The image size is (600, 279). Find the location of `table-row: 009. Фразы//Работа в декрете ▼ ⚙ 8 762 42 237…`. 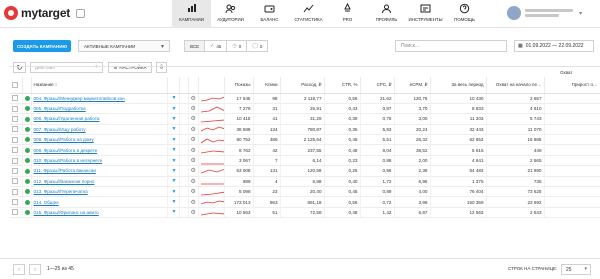

table-row: 009. Фразы//Работа в декрете ▼ ⚙ 8 762 42 237… is located at coordinates (305, 150).